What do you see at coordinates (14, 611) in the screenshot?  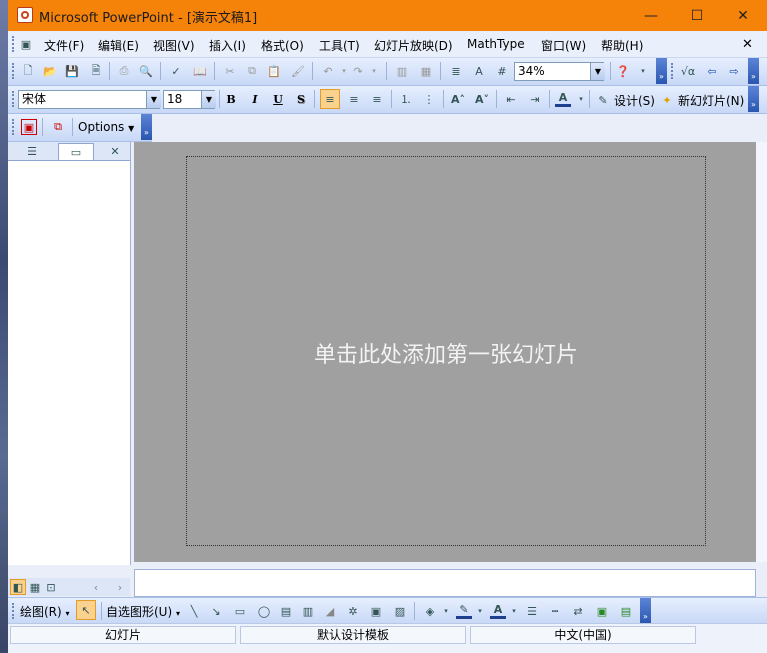 I see `drawing-toolbar-grip` at bounding box center [14, 611].